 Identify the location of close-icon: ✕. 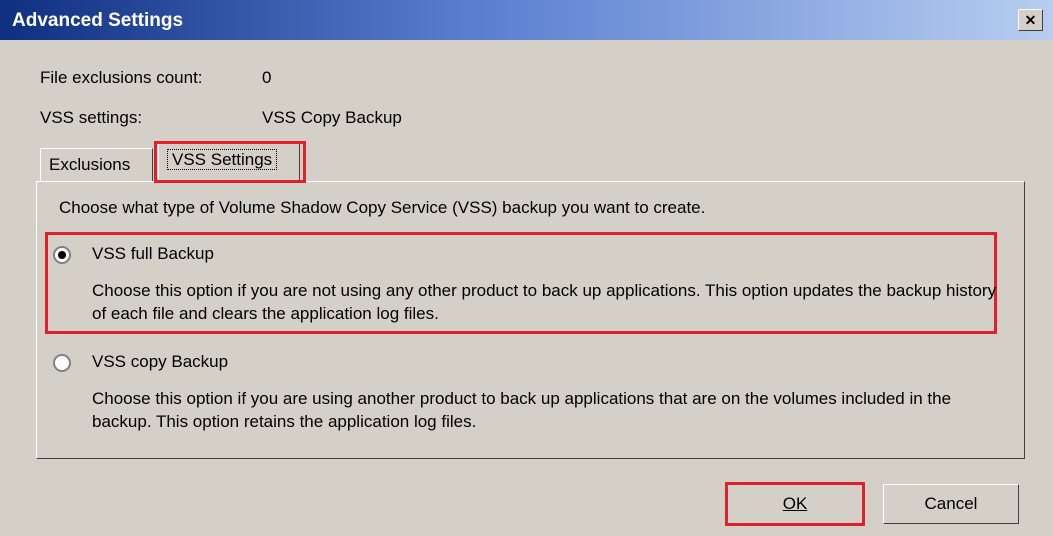
(1030, 19).